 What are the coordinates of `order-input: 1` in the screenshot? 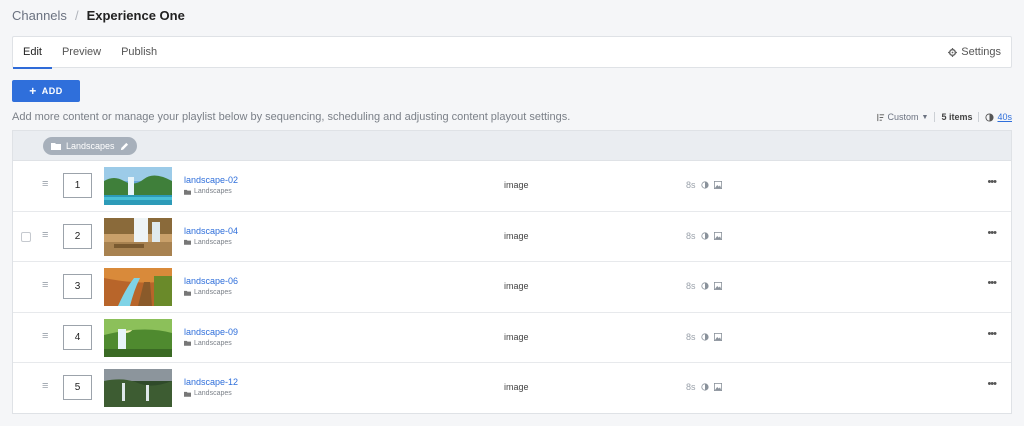 It's located at (77, 185).